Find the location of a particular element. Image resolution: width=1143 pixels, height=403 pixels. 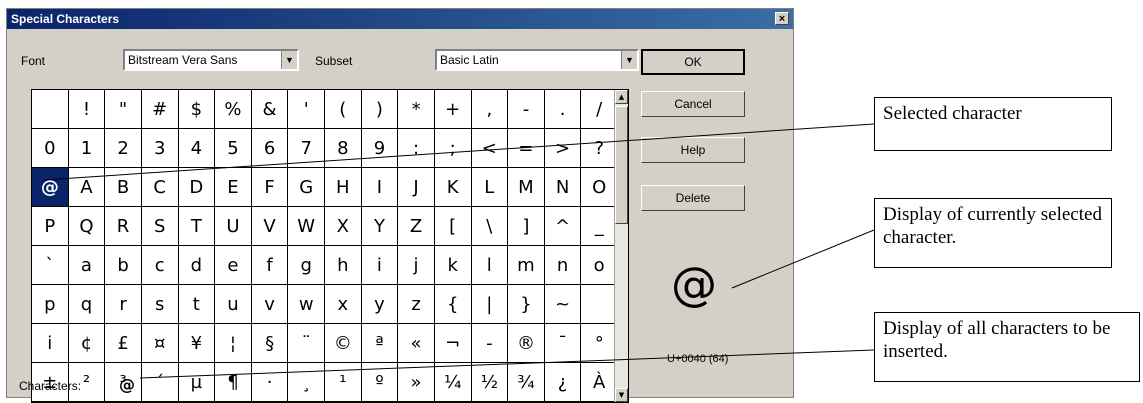

character-cell: v is located at coordinates (270, 304).